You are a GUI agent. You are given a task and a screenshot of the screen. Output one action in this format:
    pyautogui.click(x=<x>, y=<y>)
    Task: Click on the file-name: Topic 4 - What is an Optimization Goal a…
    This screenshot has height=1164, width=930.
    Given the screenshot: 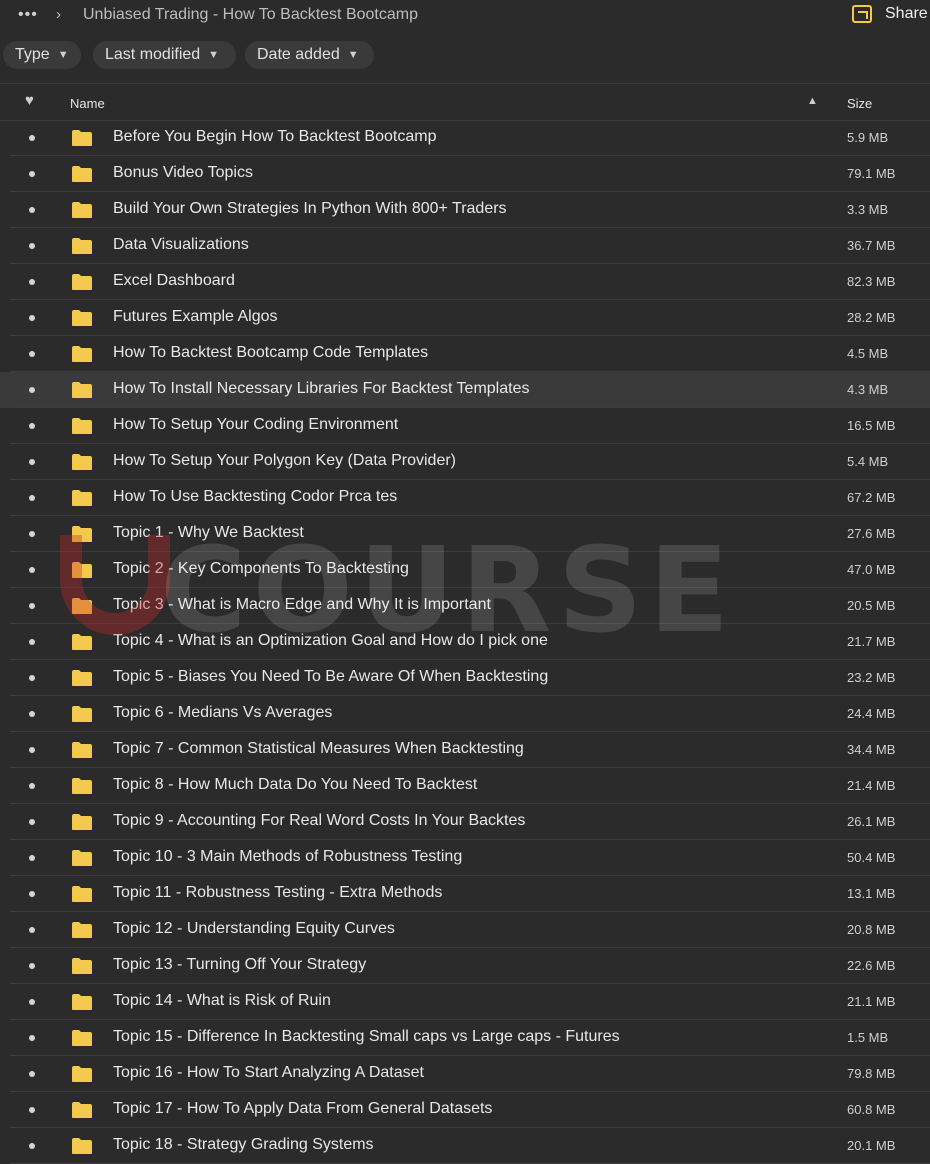 What is the action you would take?
    pyautogui.click(x=330, y=641)
    